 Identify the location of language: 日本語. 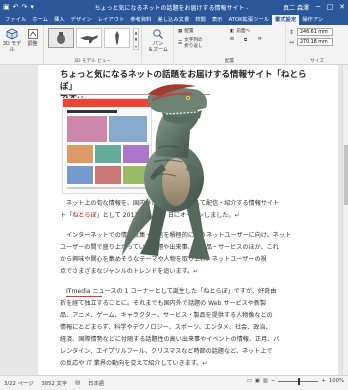
(96, 383).